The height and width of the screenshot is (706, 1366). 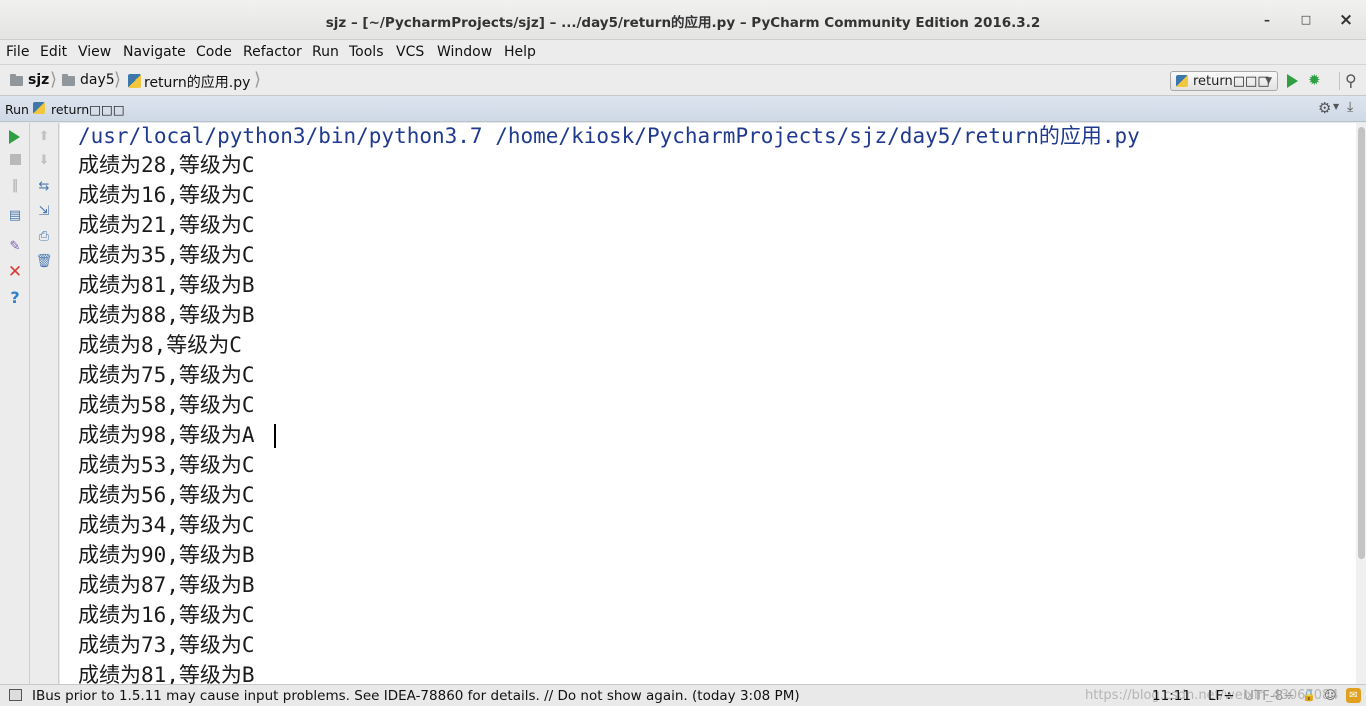 I want to click on arrow-up-icon: ⬆, so click(x=44, y=137).